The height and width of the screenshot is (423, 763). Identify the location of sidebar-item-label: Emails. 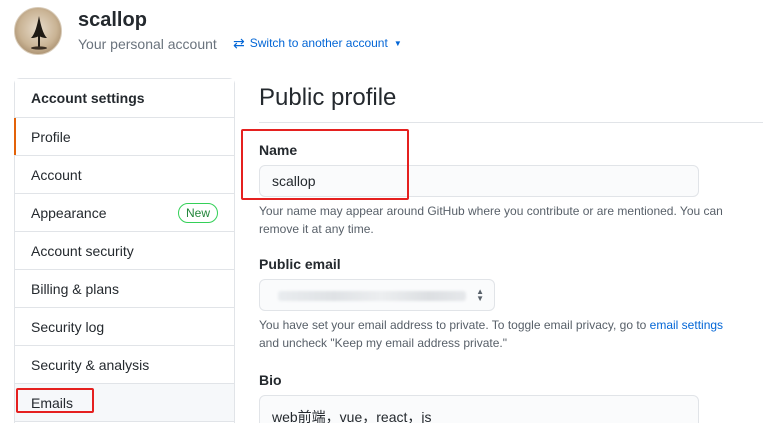
(52, 402).